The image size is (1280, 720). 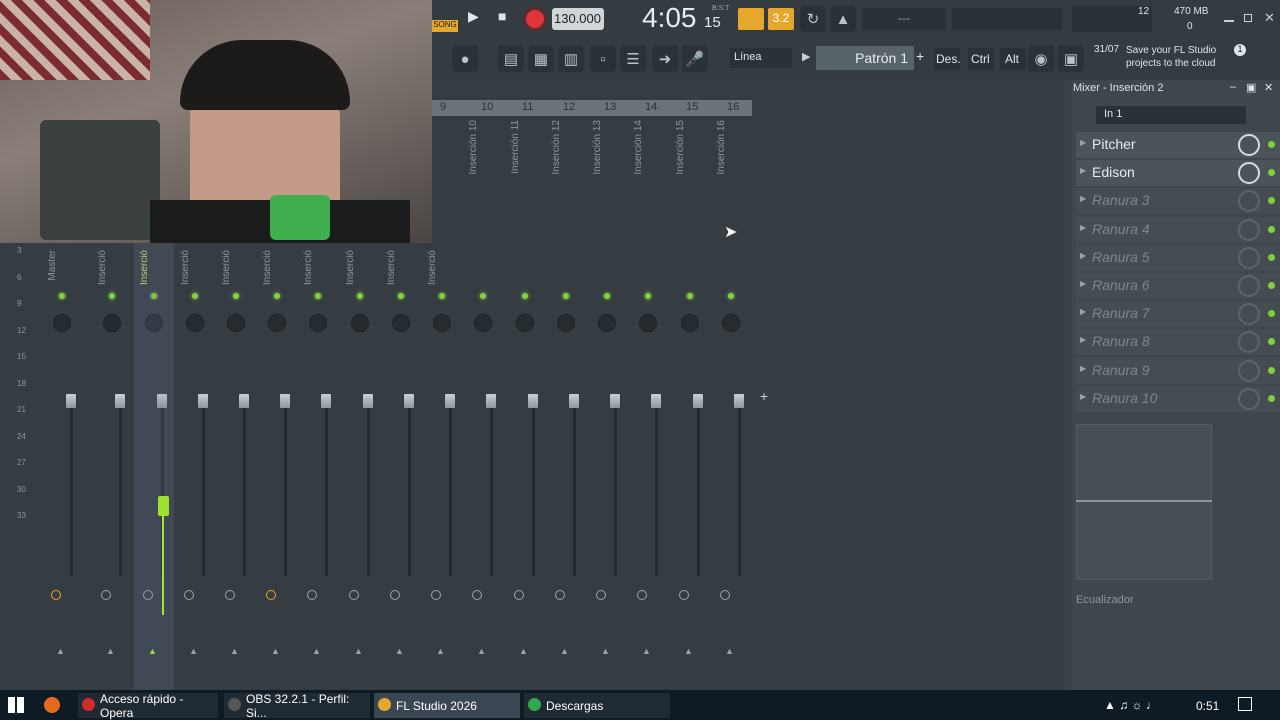 What do you see at coordinates (1251, 87) in the screenshot?
I see `panel-restore: ▣` at bounding box center [1251, 87].